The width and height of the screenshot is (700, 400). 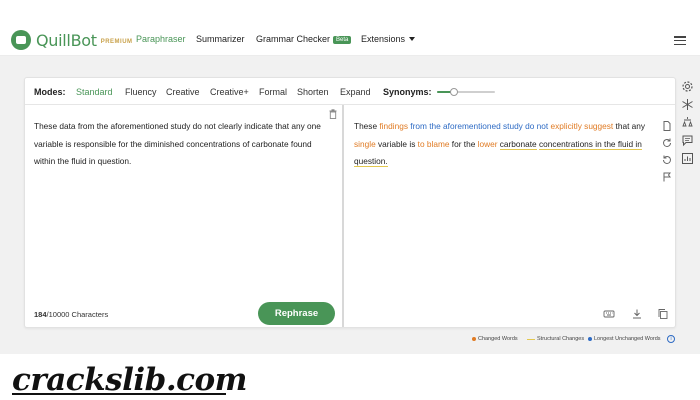 What do you see at coordinates (687, 104) in the screenshot?
I see `snowflake-icon` at bounding box center [687, 104].